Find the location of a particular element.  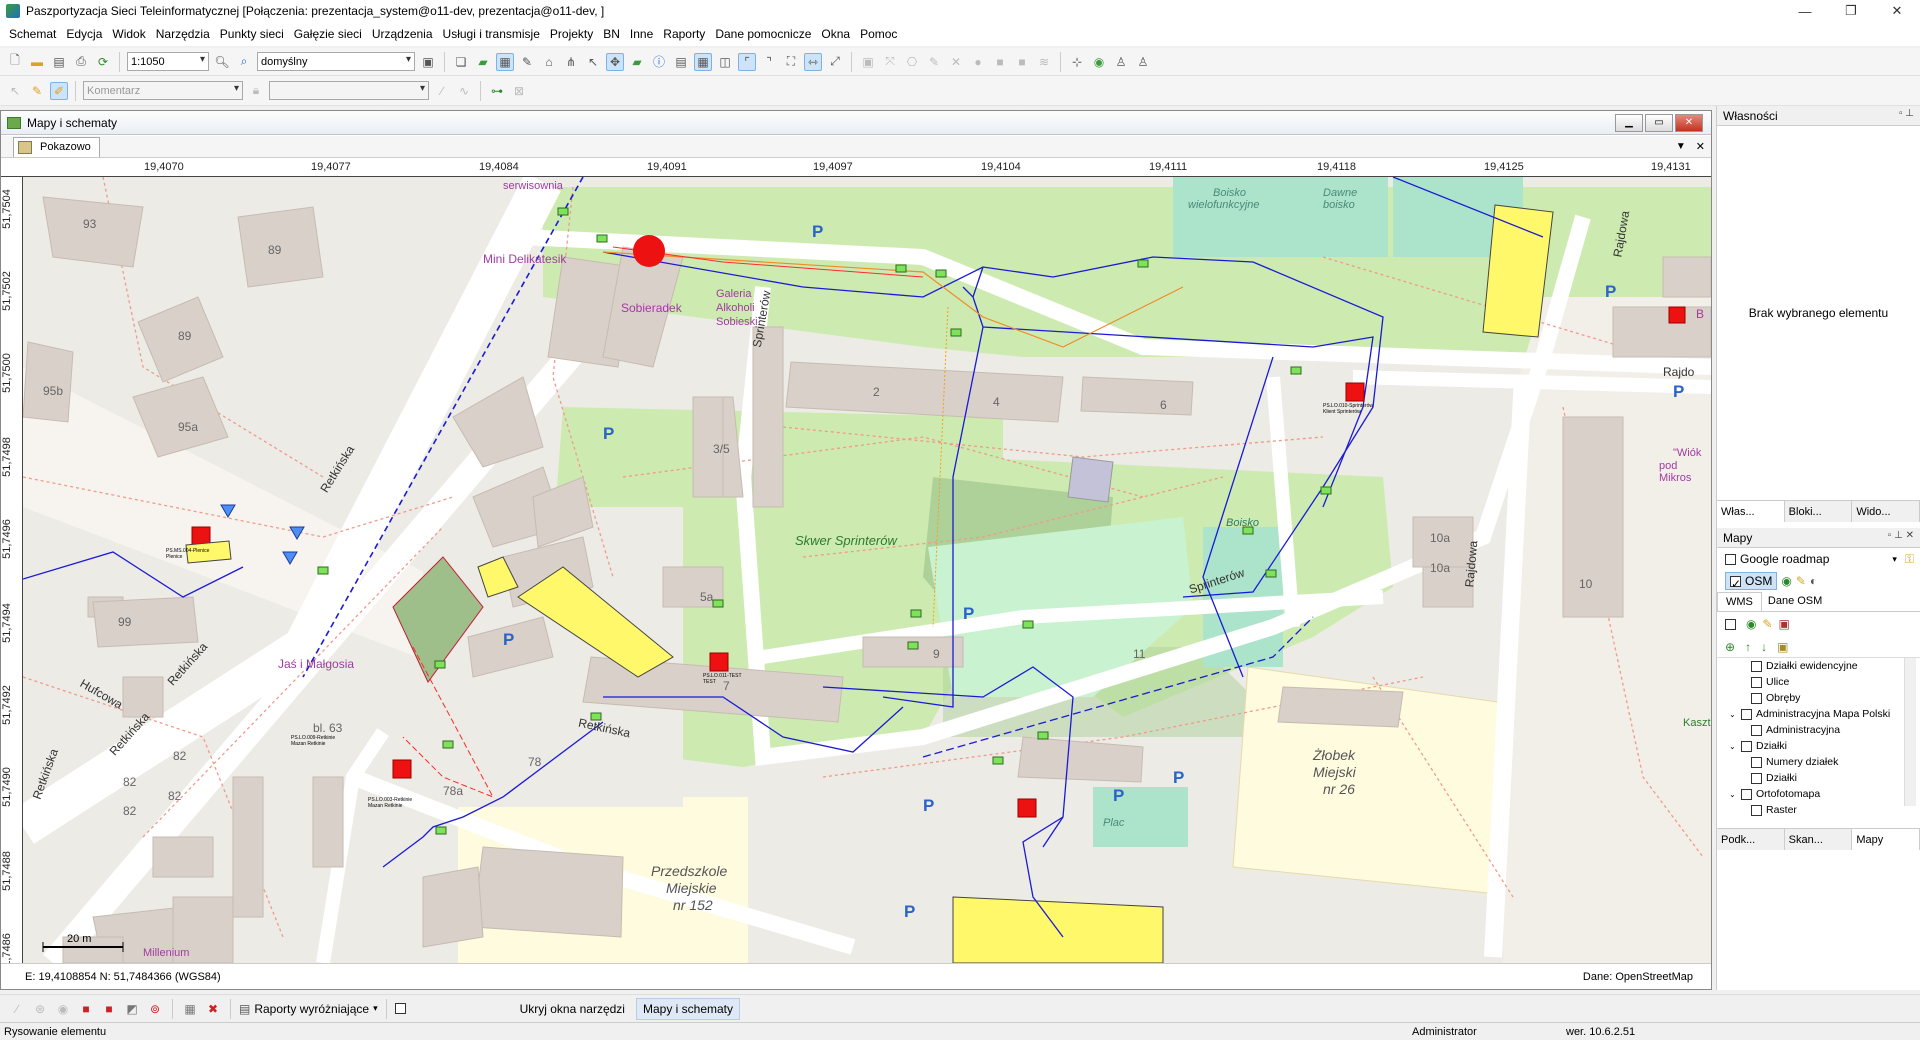

restore-button: ❐ is located at coordinates (1851, 11).